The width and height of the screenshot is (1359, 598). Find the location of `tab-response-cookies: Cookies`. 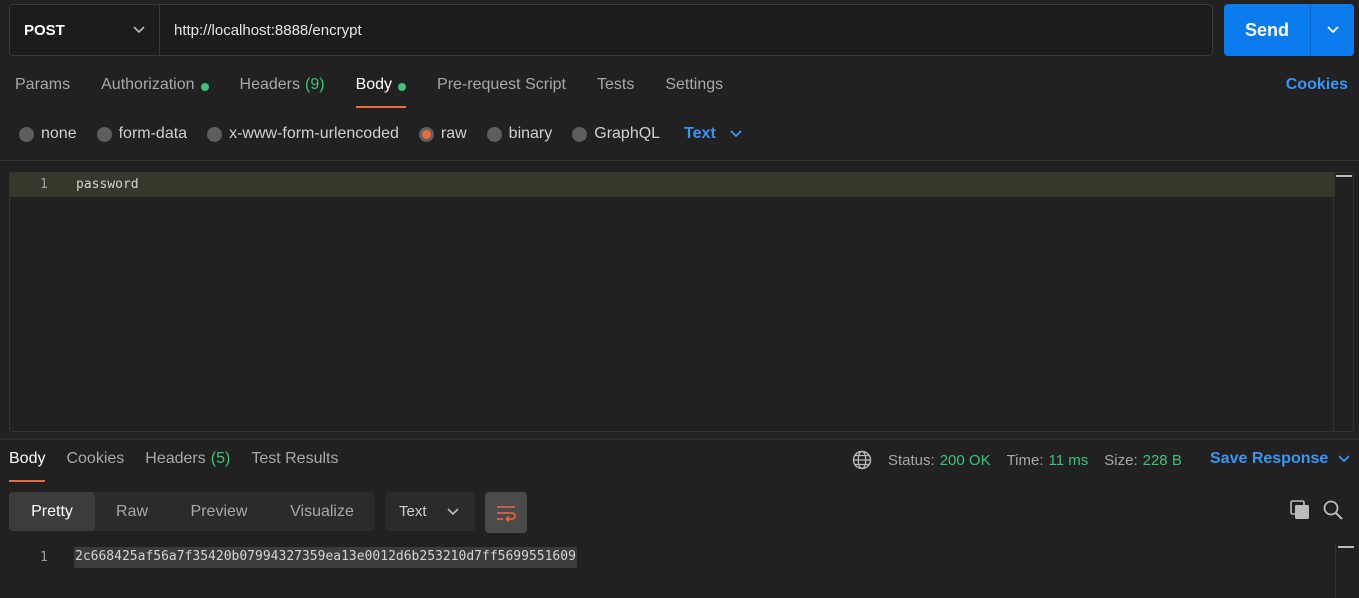

tab-response-cookies: Cookies is located at coordinates (95, 466).